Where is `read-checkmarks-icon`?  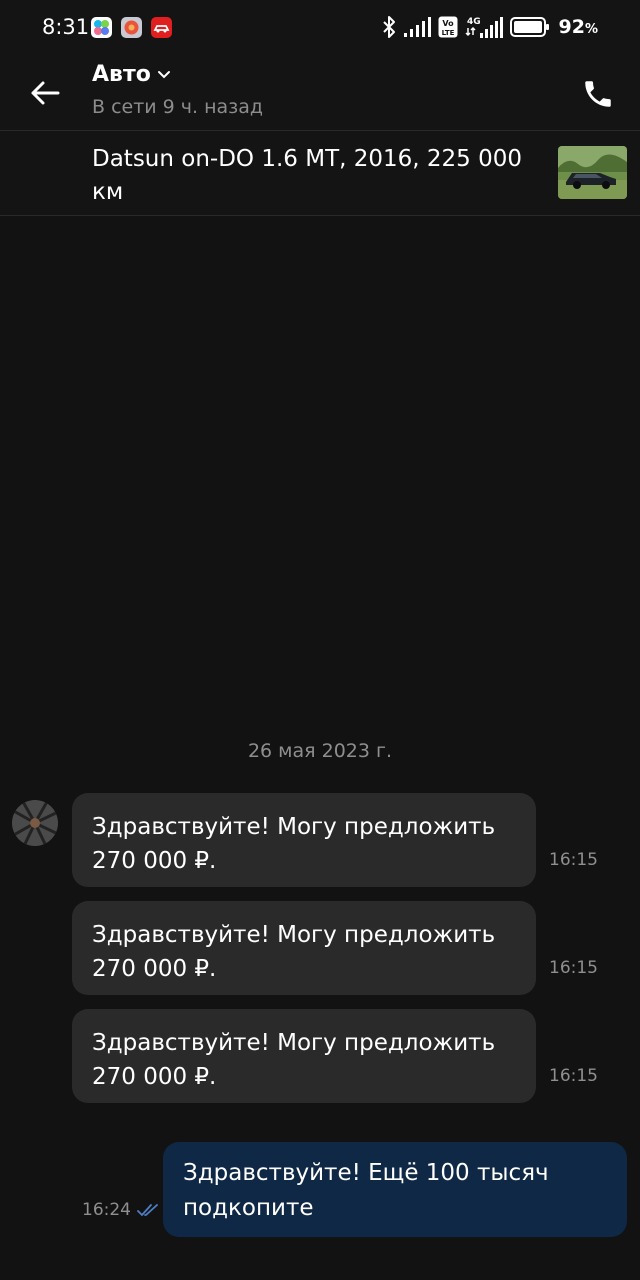 read-checkmarks-icon is located at coordinates (147, 1210).